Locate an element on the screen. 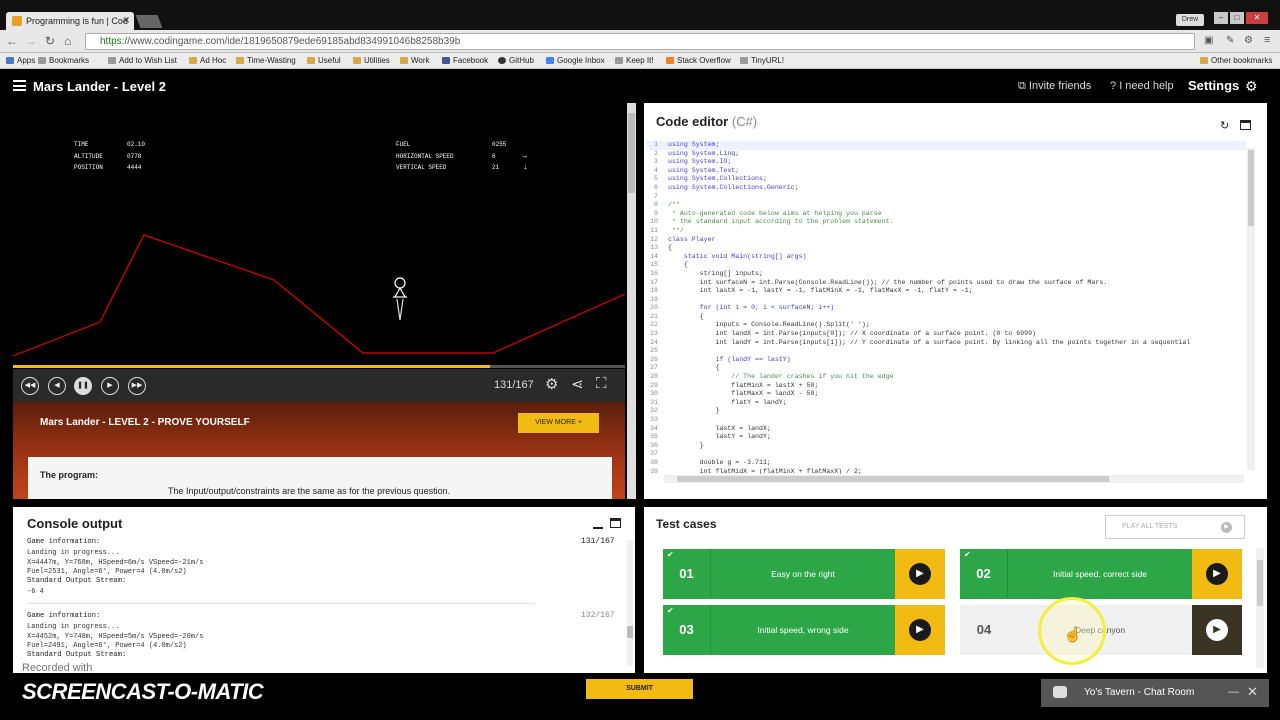 The width and height of the screenshot is (1280, 720). editor-vertical-scrollbar is located at coordinates (1251, 309).